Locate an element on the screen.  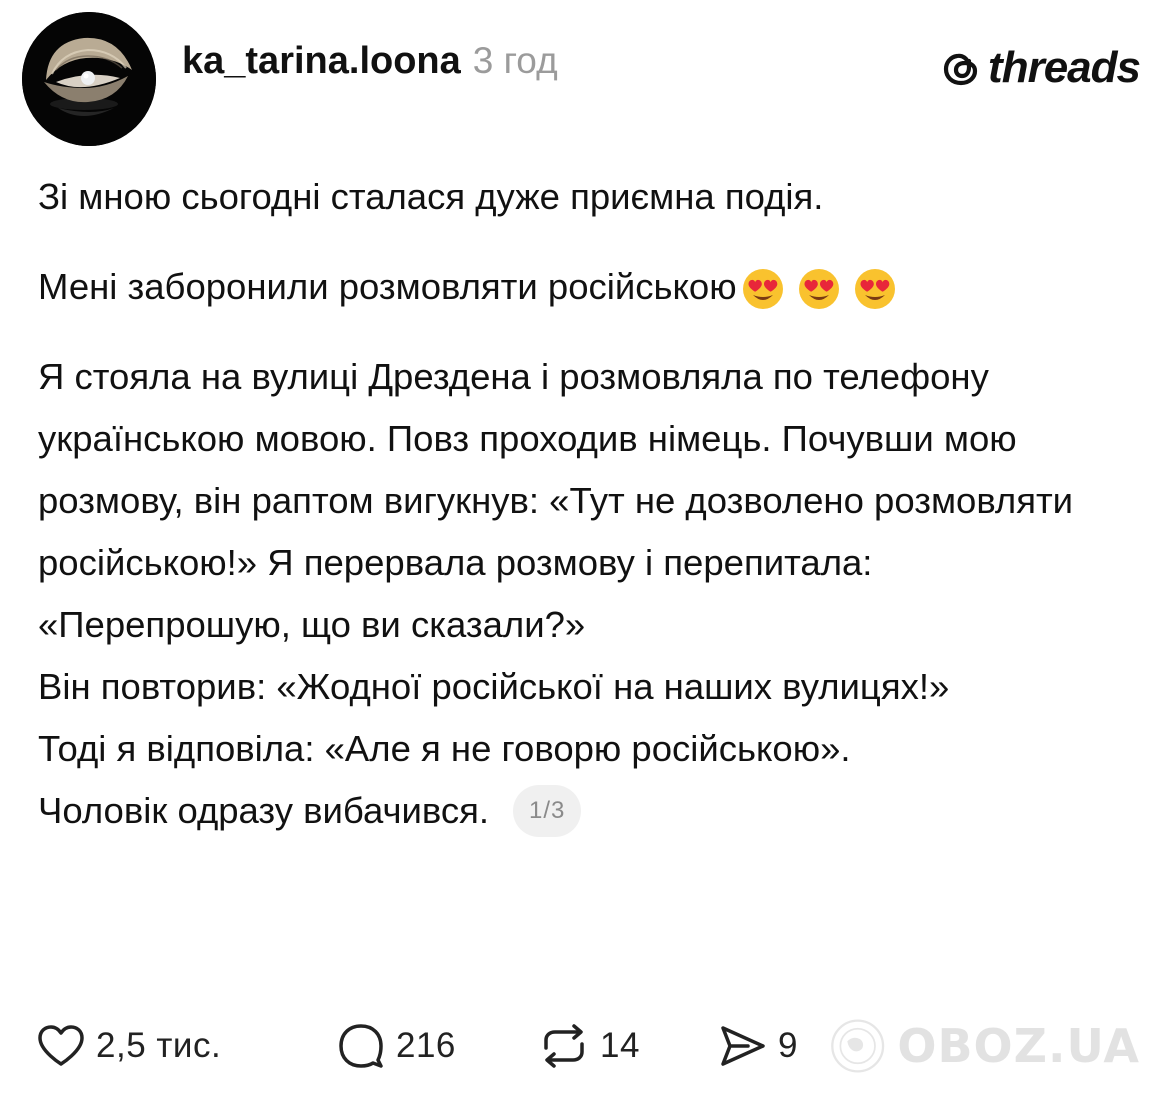
post-text: Мені заборонили розмовляти російською is located at coordinates (387, 286).